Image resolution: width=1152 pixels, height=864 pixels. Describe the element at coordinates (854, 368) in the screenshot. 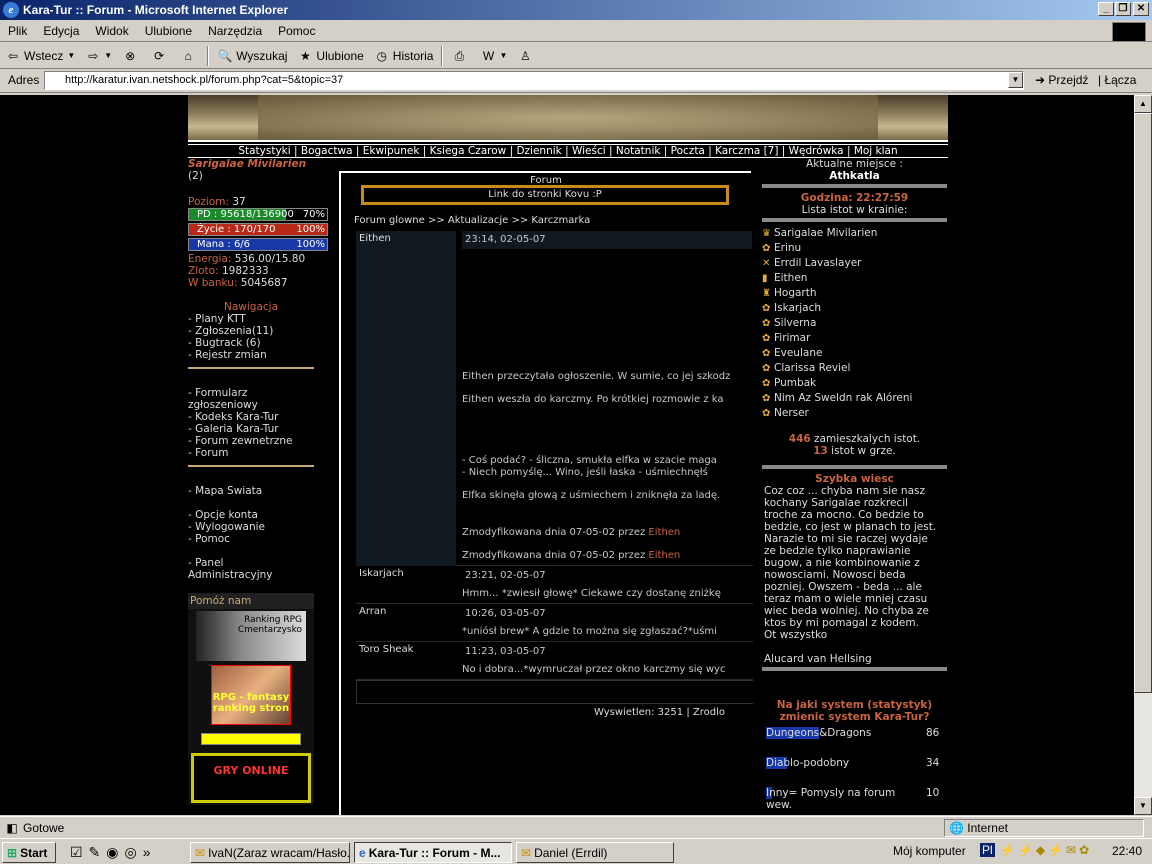

I see `user-list-item: ✿ Clarissa Reviel` at that location.